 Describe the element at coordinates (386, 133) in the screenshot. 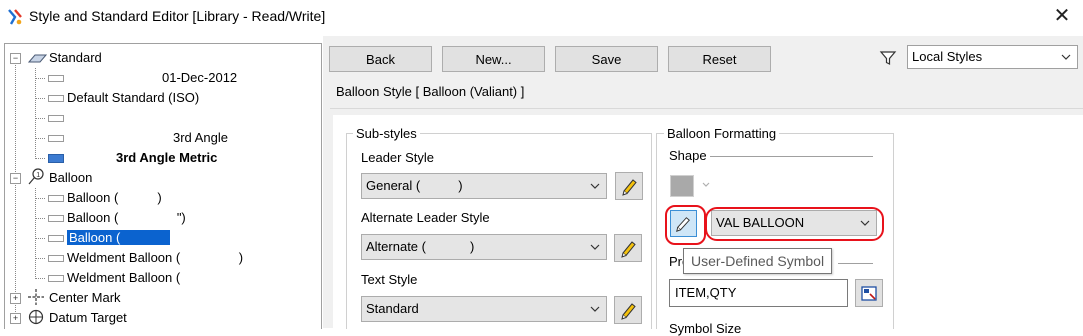

I see `substyles-group-label: Sub-styles` at that location.